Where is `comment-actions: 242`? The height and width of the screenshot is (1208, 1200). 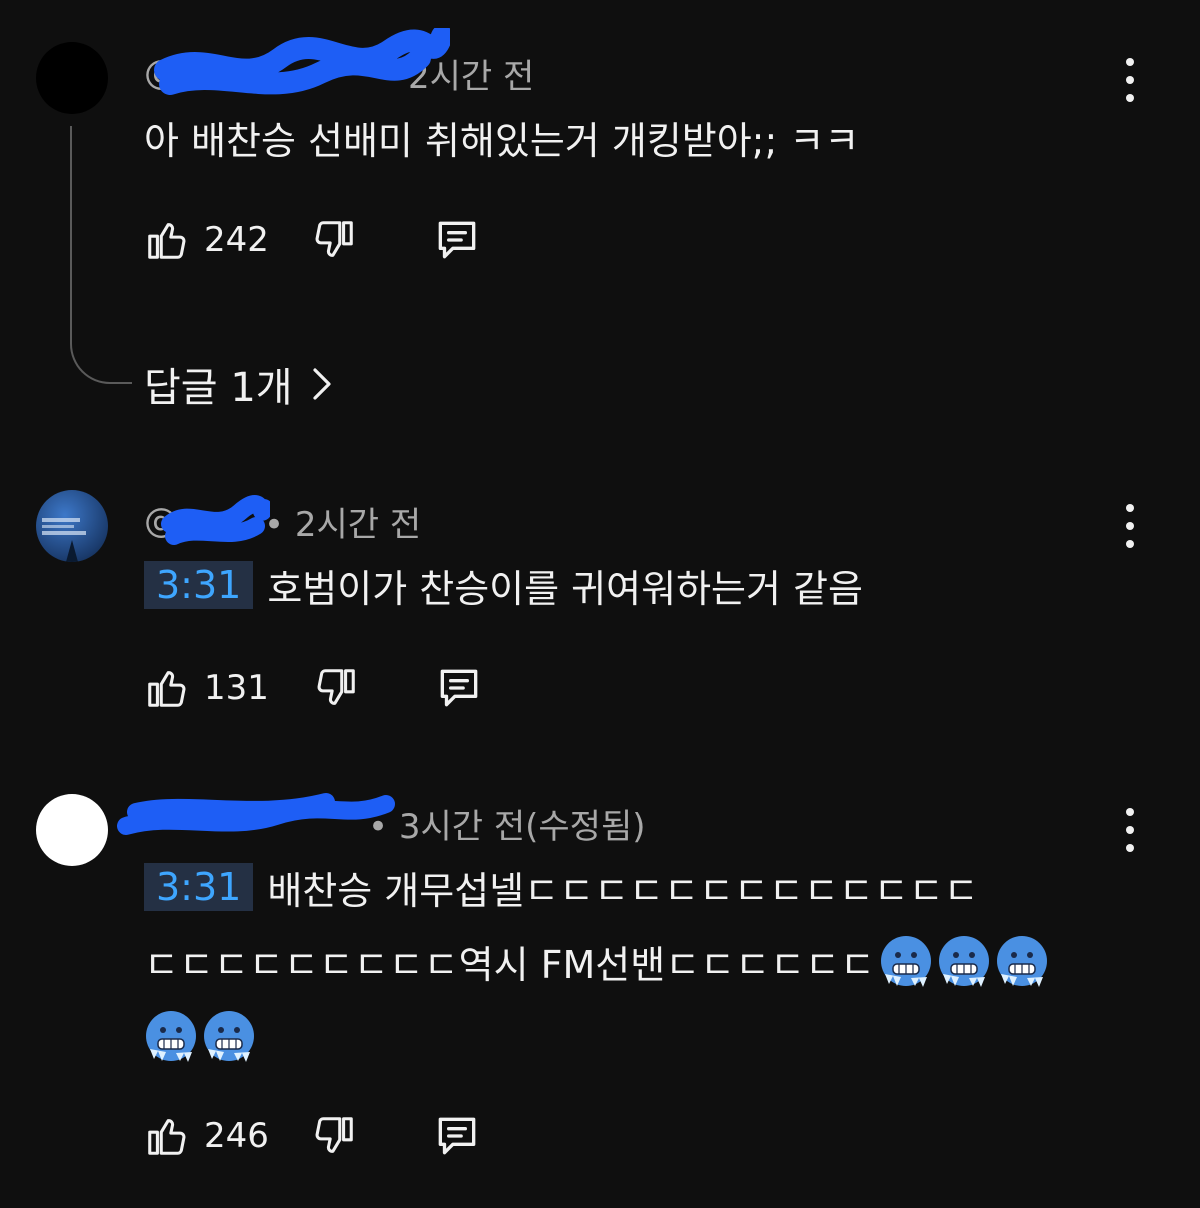
comment-actions: 242 is located at coordinates (313, 240).